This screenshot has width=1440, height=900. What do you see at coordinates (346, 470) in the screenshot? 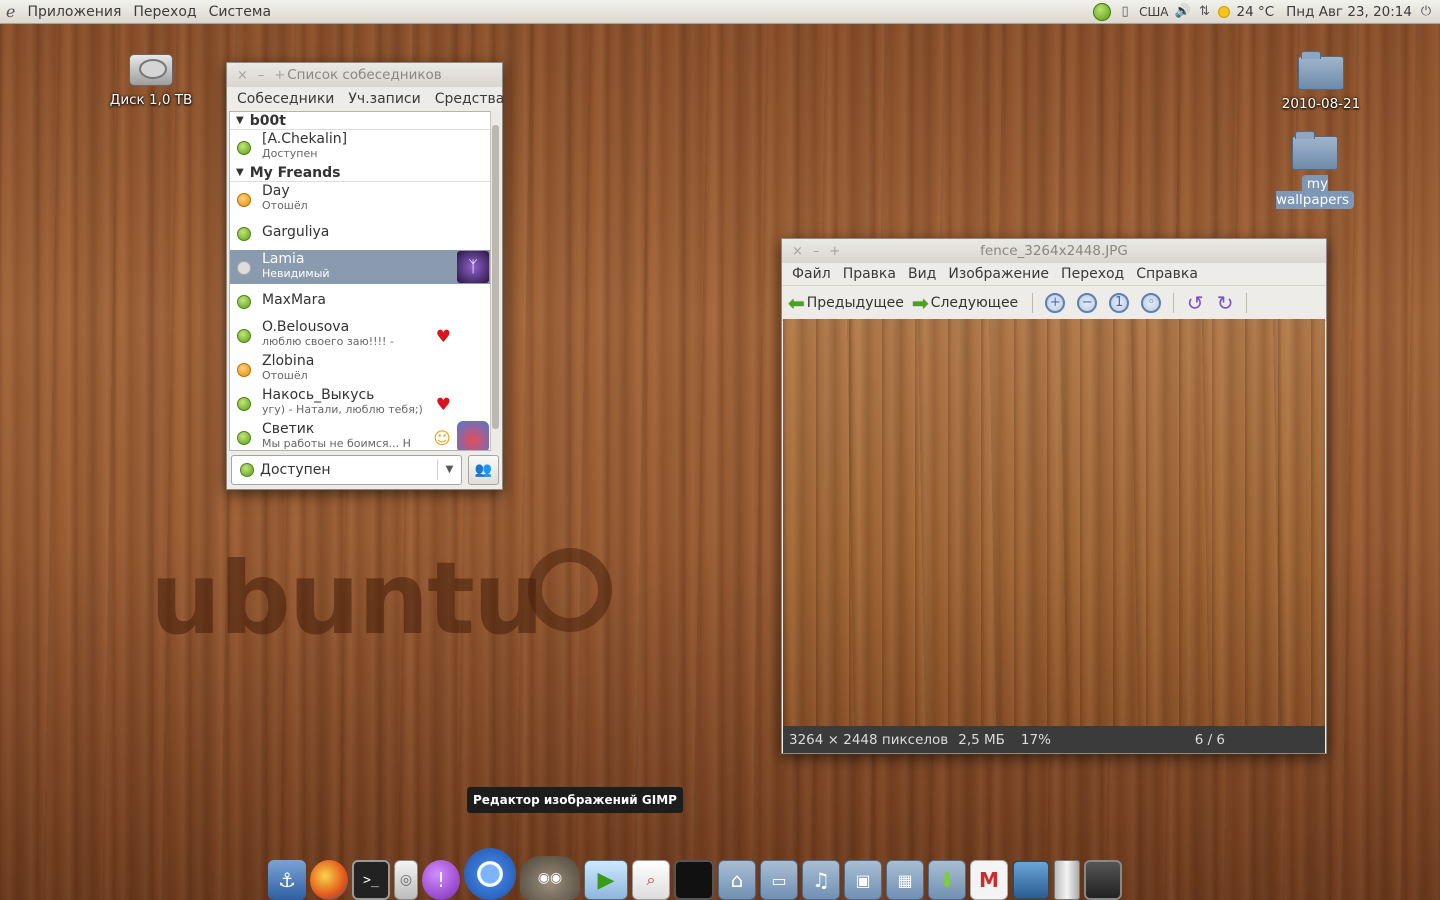
I see `status-selector: Доступен ▼` at bounding box center [346, 470].